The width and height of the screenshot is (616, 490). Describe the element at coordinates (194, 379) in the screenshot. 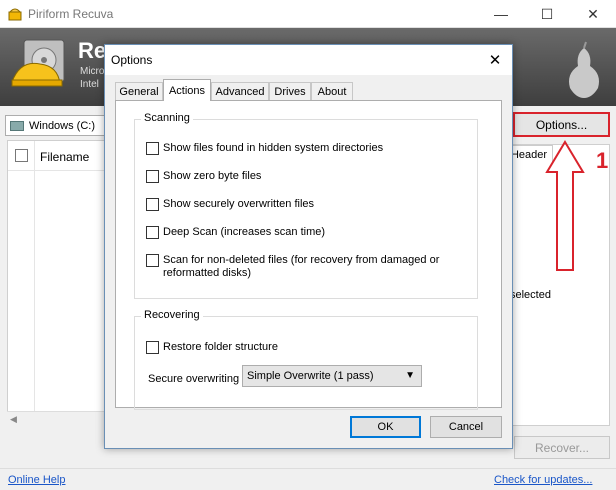

I see `secure-overwriting-label: Secure overwriting` at that location.